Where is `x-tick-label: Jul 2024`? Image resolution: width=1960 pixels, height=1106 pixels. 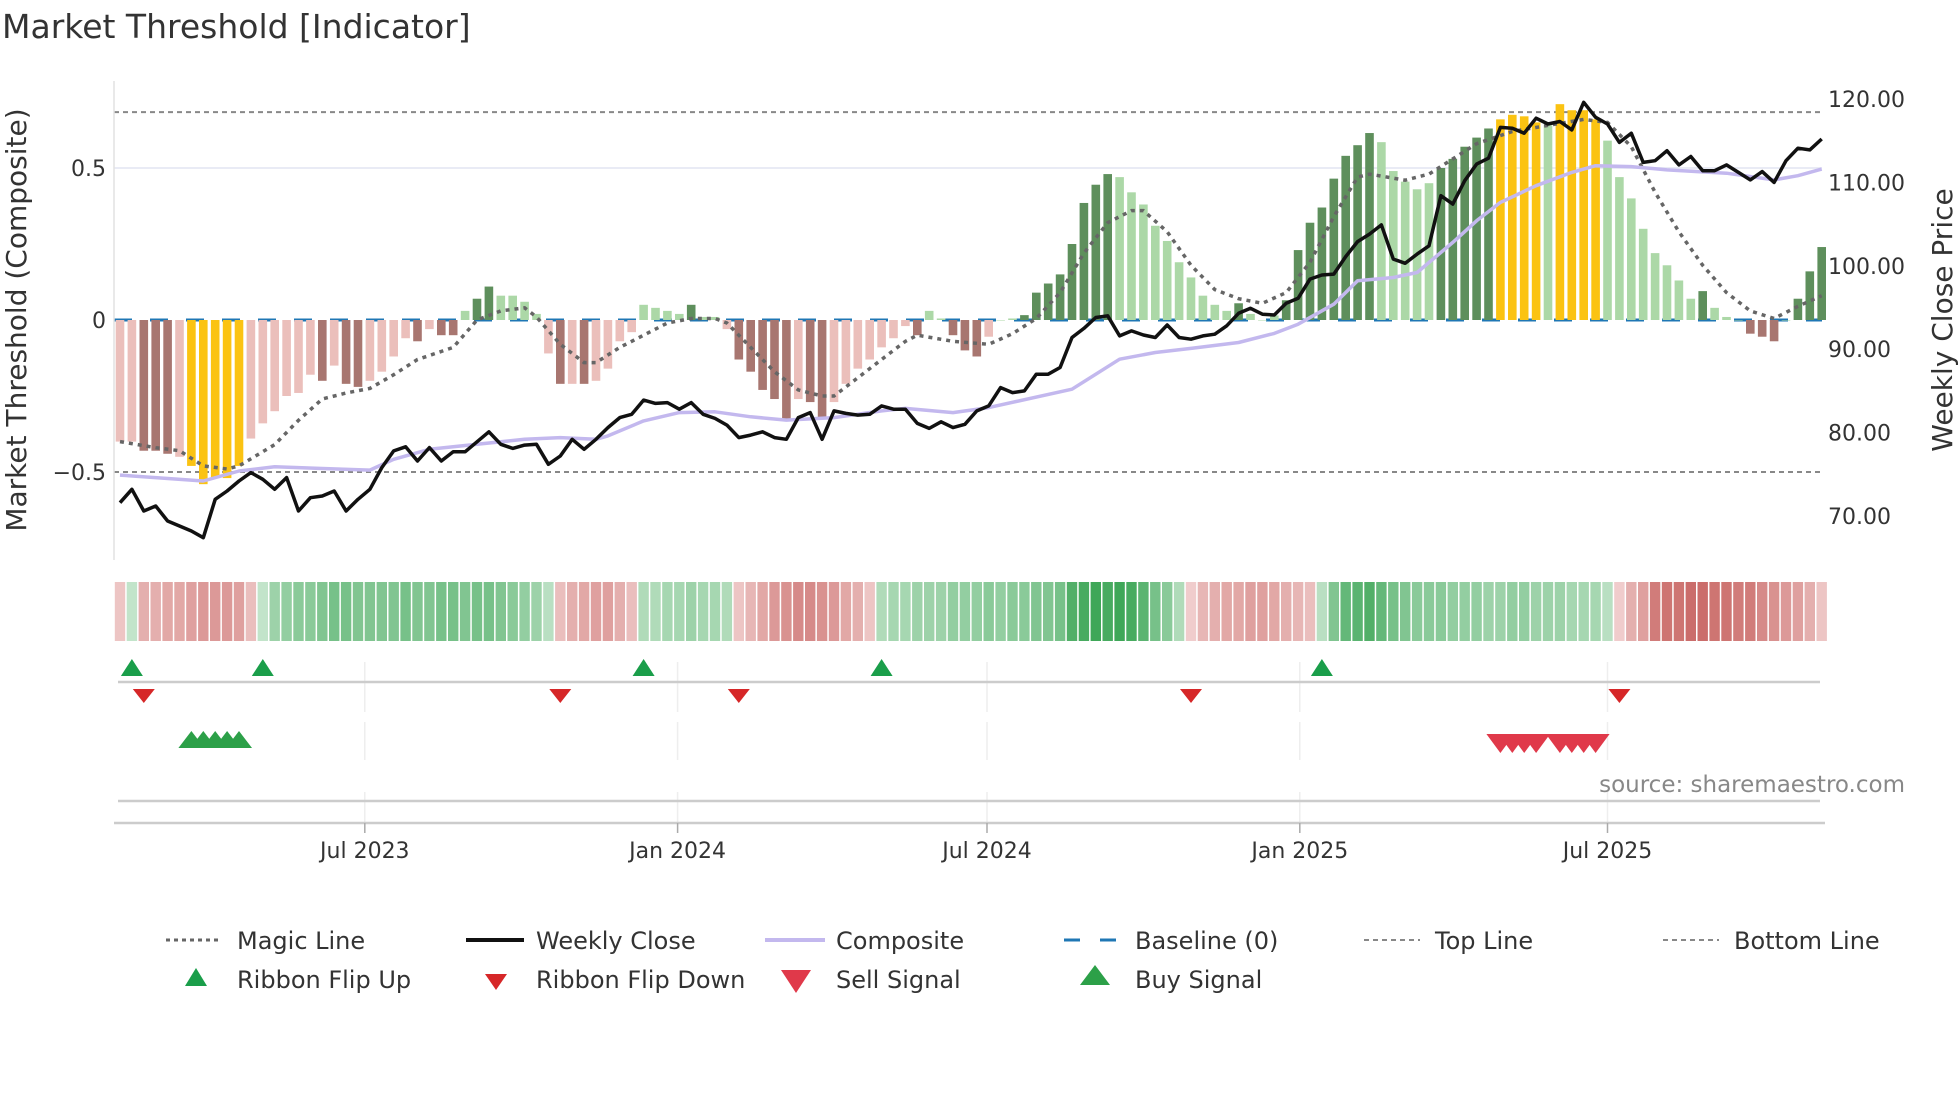
x-tick-label: Jul 2024 is located at coordinates (986, 851).